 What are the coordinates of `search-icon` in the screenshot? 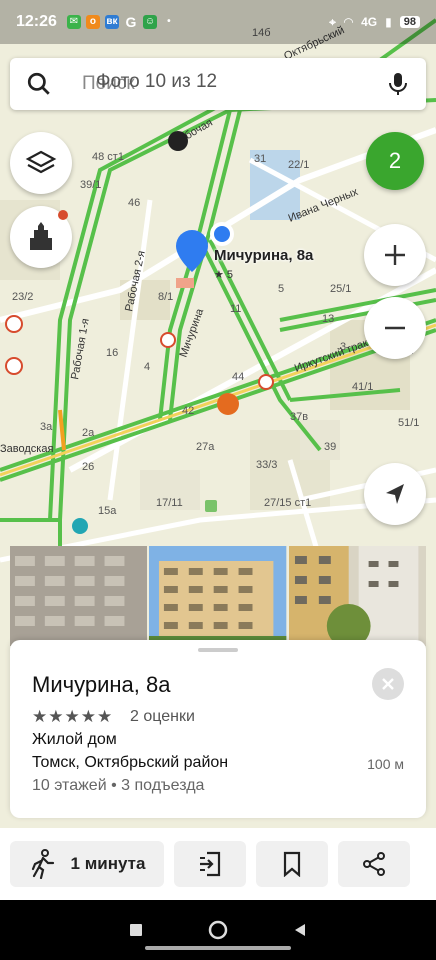 It's located at (38, 83).